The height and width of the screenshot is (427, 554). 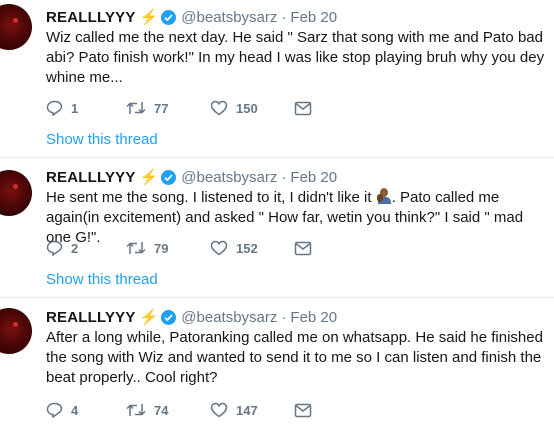 I want to click on retweet-button: 77, so click(x=168, y=108).